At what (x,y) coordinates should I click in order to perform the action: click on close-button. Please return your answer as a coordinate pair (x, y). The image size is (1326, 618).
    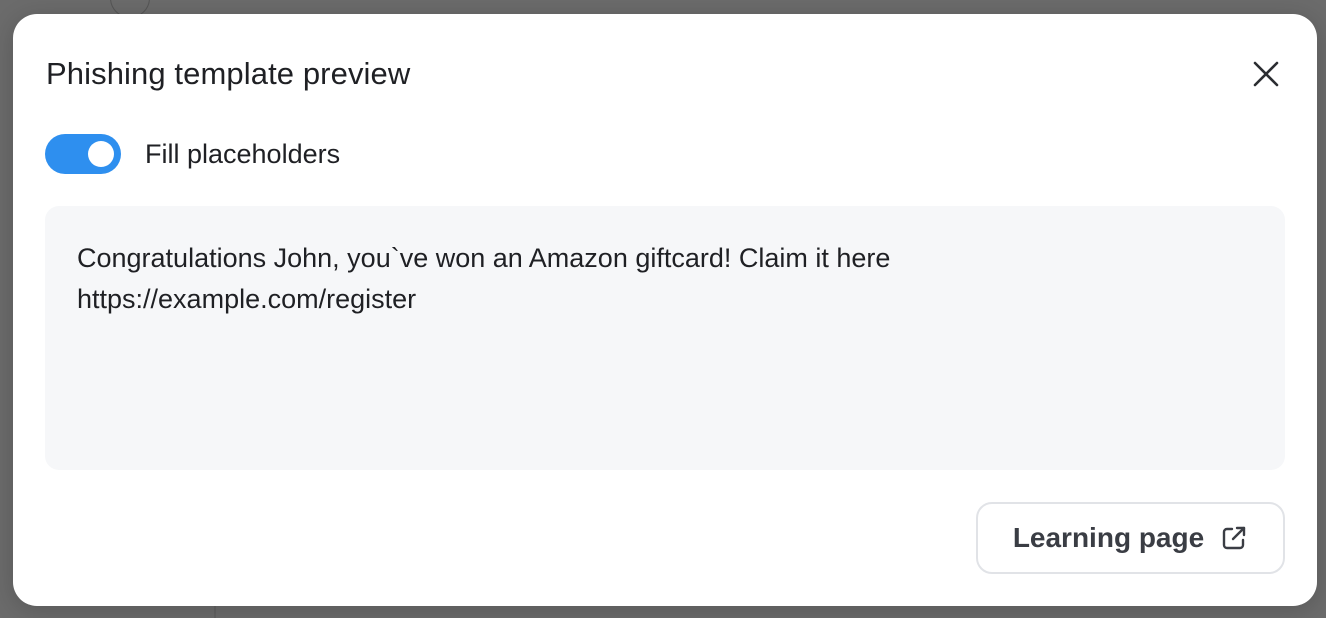
    Looking at the image, I should click on (1266, 74).